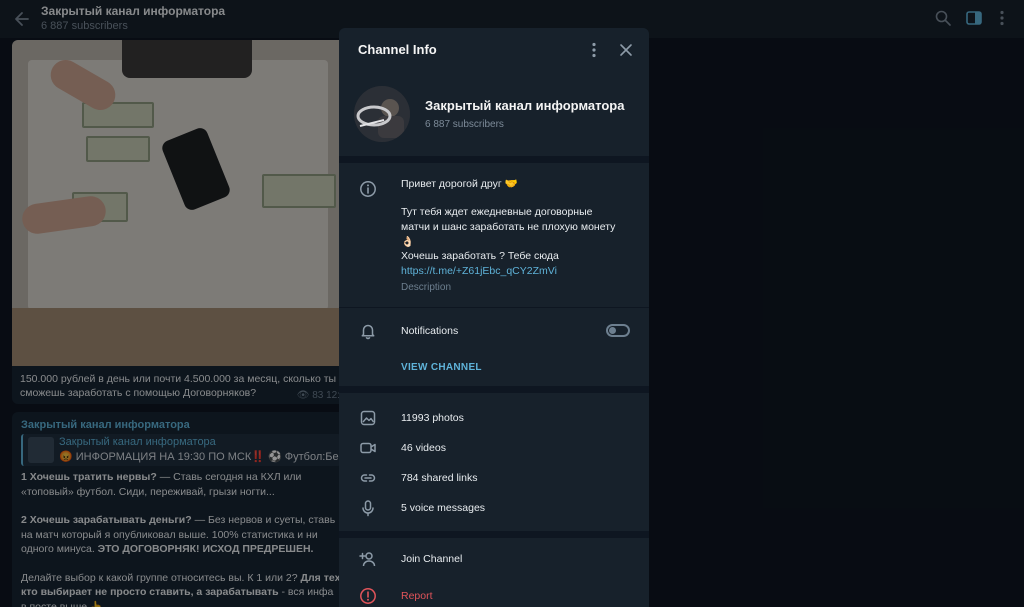 This screenshot has width=1024, height=607. What do you see at coordinates (497, 212) in the screenshot?
I see `description-line: Тут тебя ждет ежедневные договорные` at bounding box center [497, 212].